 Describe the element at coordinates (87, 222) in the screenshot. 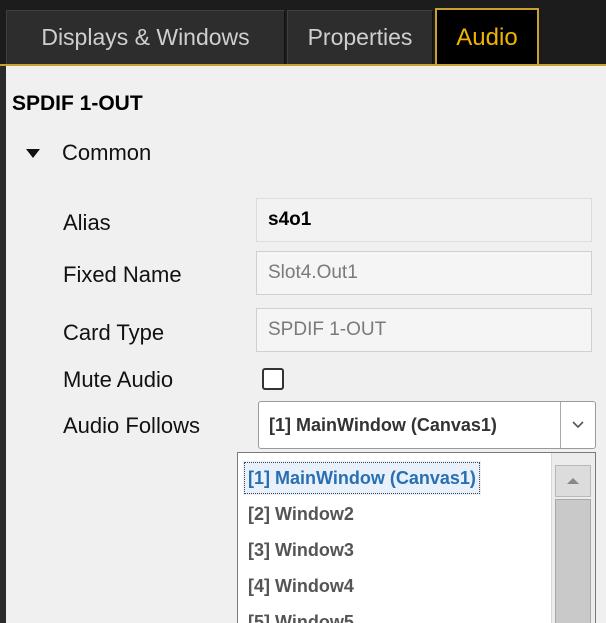

I see `alias-label: Alias` at that location.